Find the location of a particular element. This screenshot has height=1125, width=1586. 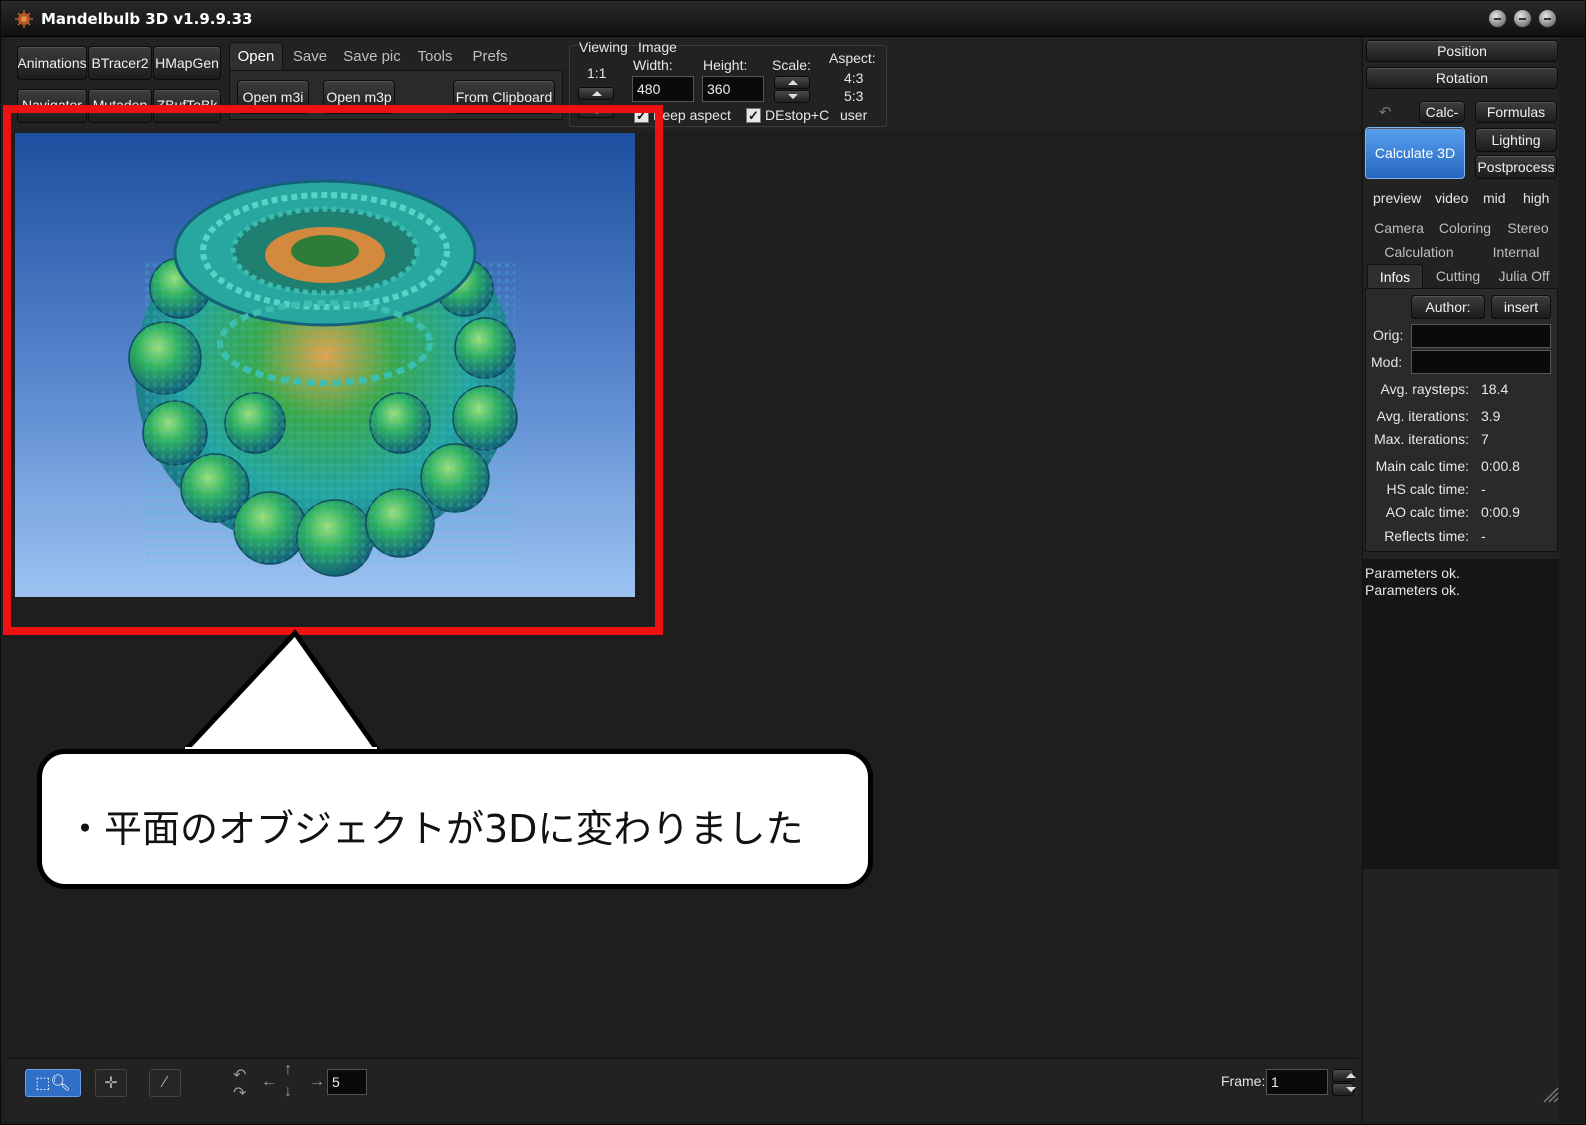

mod-label: Mod: is located at coordinates (1387, 362).